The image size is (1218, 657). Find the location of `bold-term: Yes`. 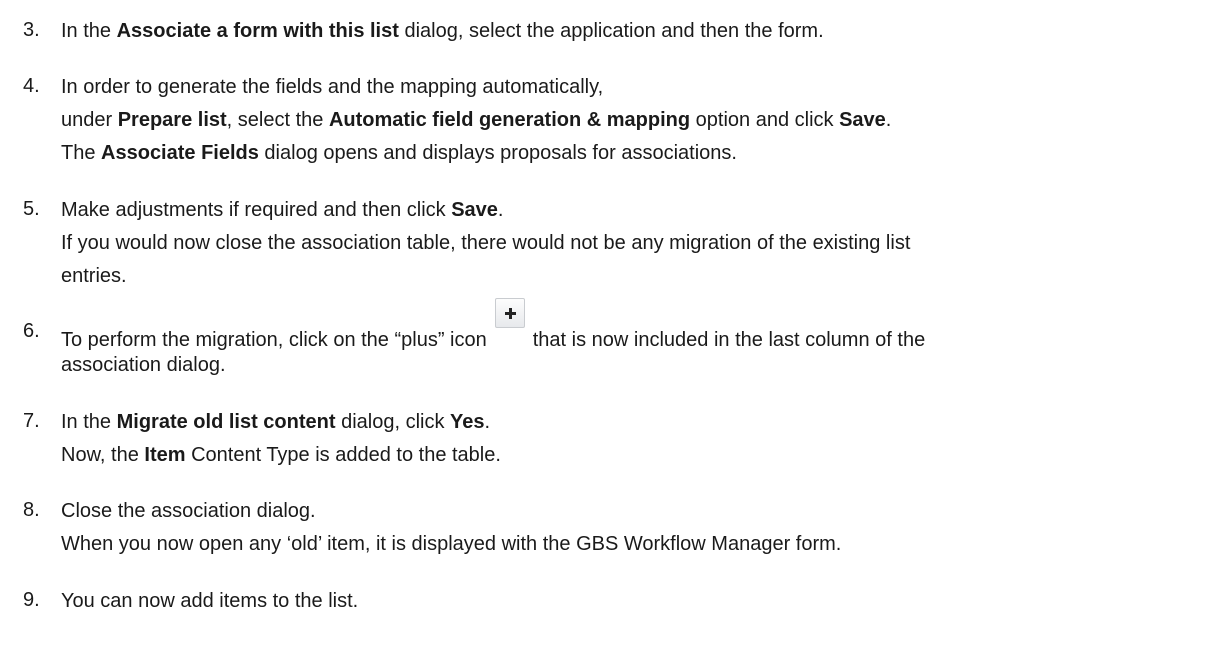

bold-term: Yes is located at coordinates (467, 422).